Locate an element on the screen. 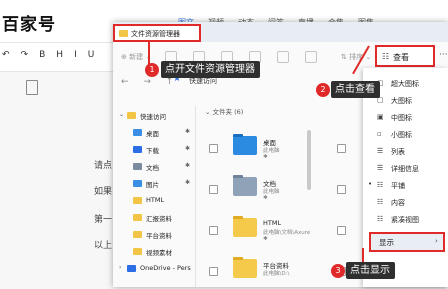 Image resolution: width=448 pixels, height=289 pixels. sidebar-label: 图片 is located at coordinates (152, 185).